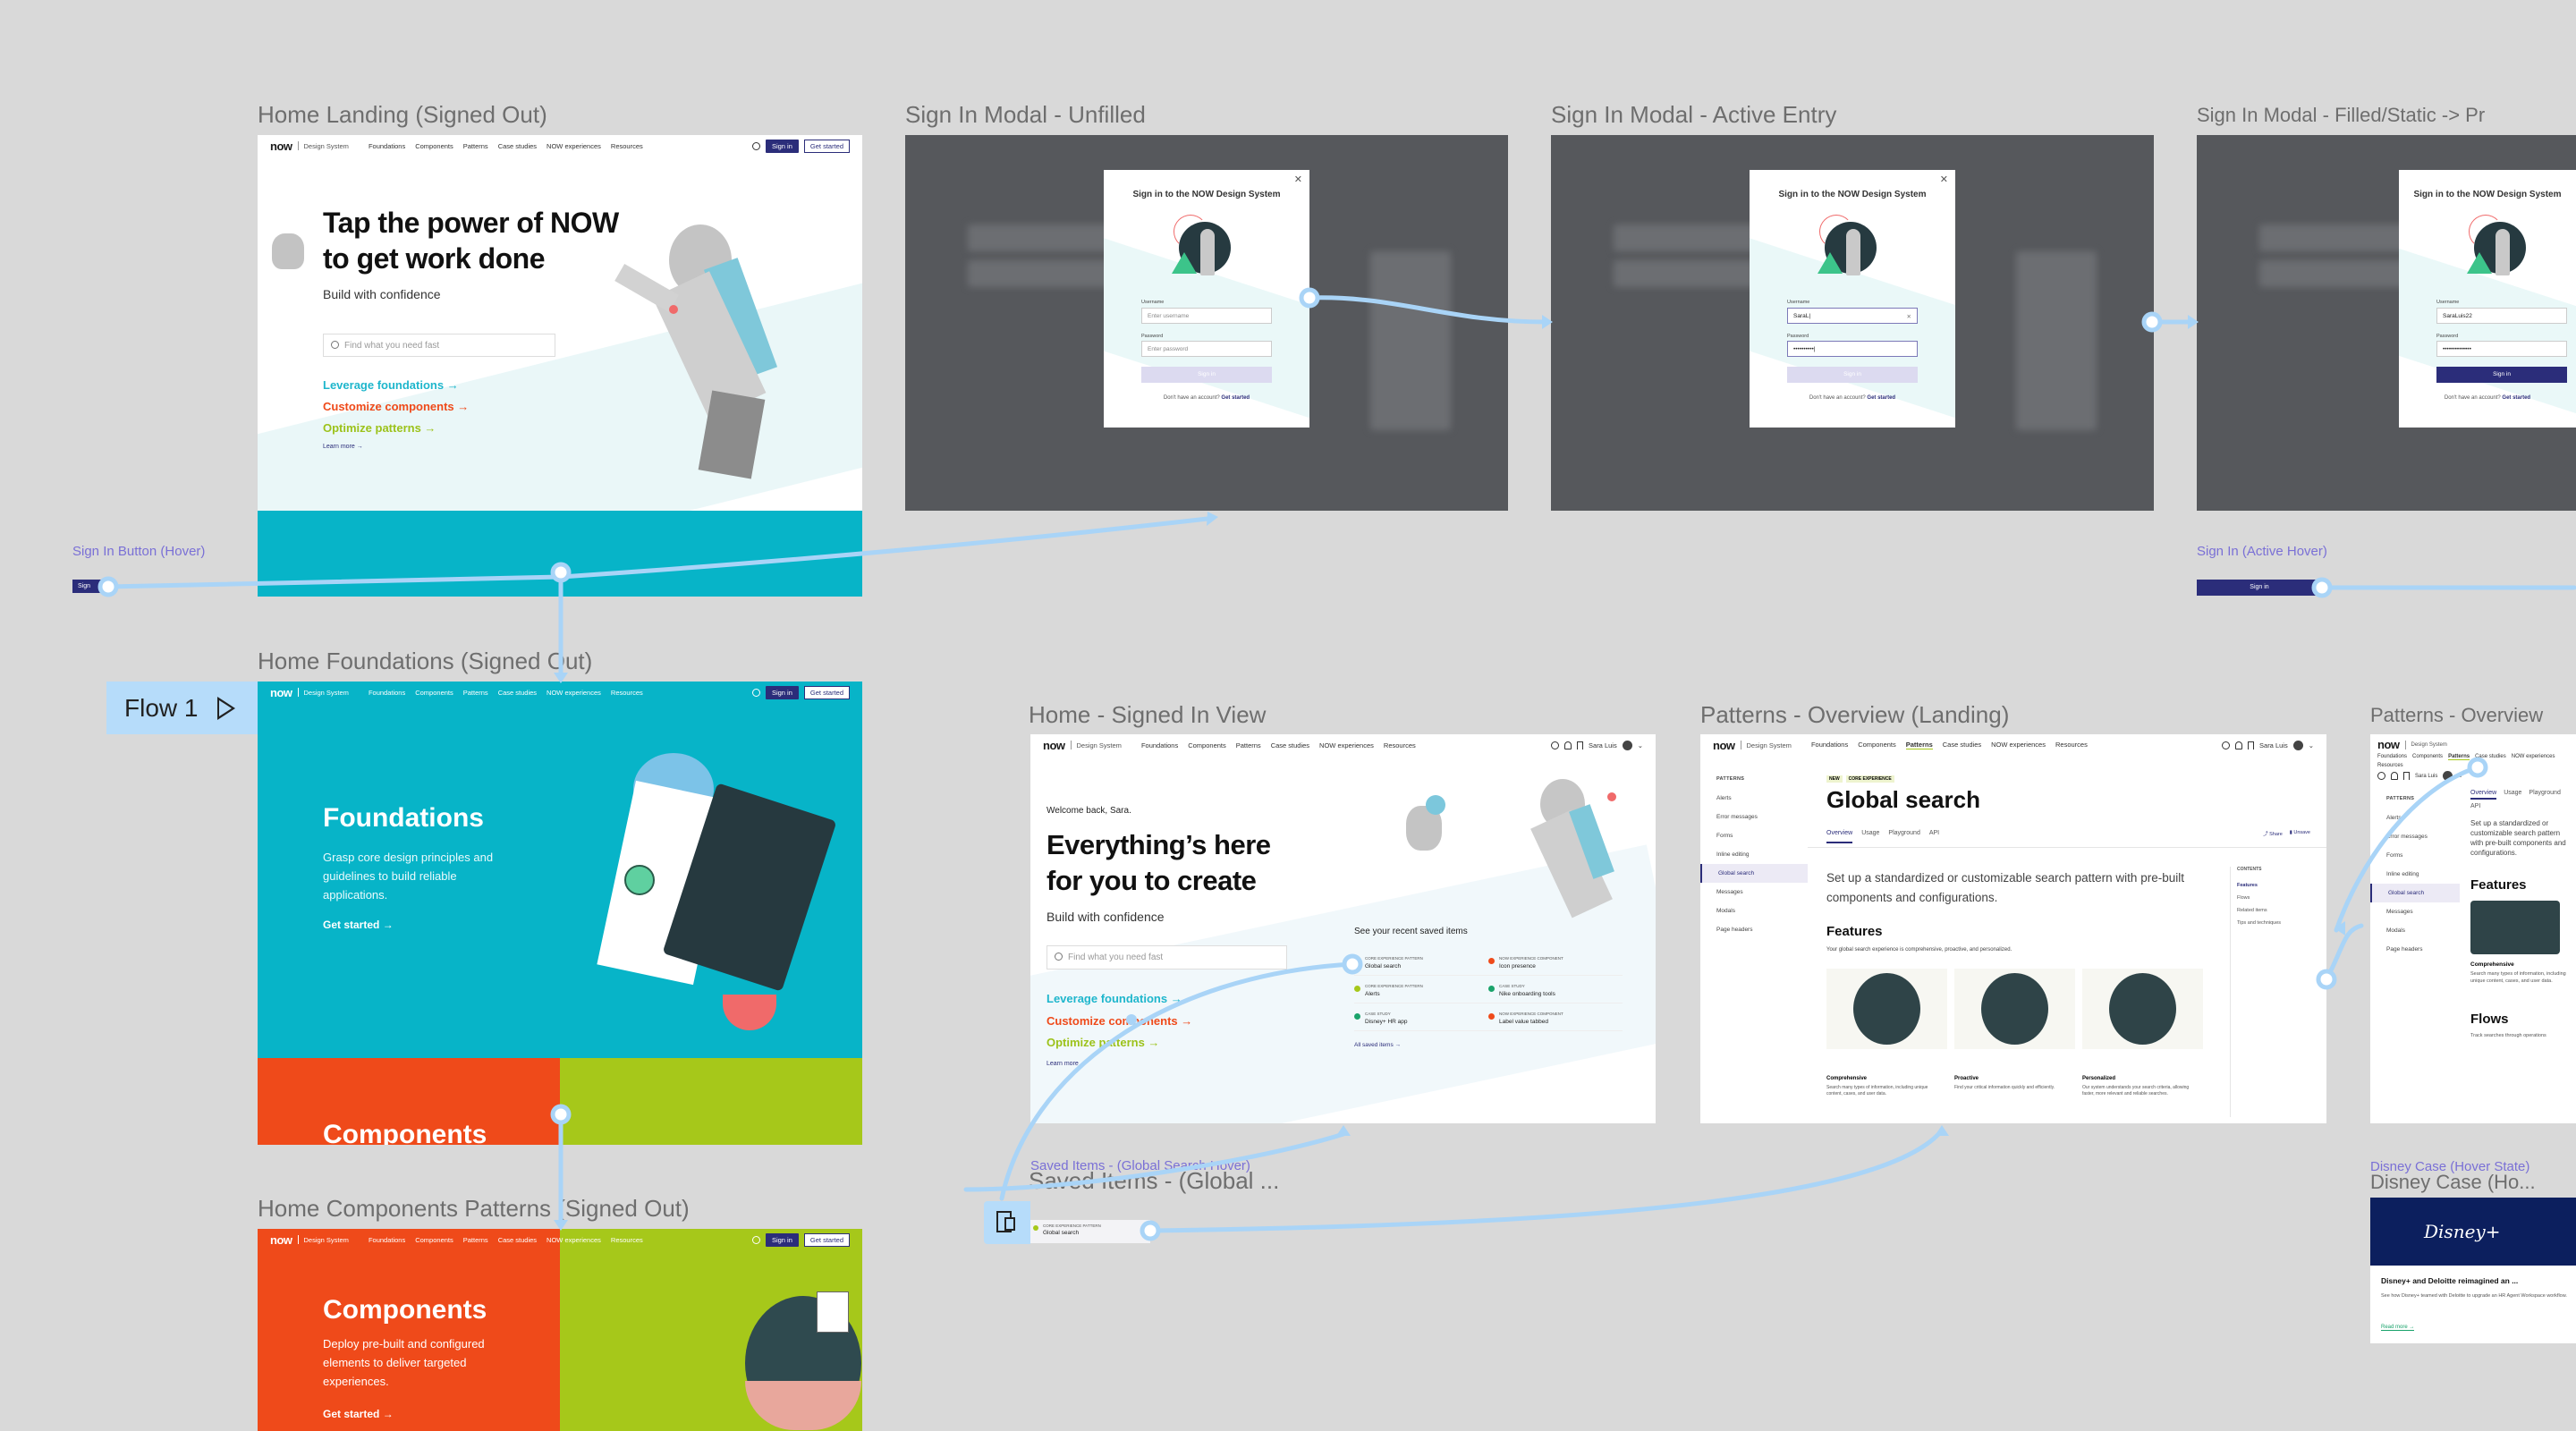 The width and height of the screenshot is (2576, 1431). What do you see at coordinates (1852, 316) in the screenshot?
I see `username-input: SaraL| ✕` at bounding box center [1852, 316].